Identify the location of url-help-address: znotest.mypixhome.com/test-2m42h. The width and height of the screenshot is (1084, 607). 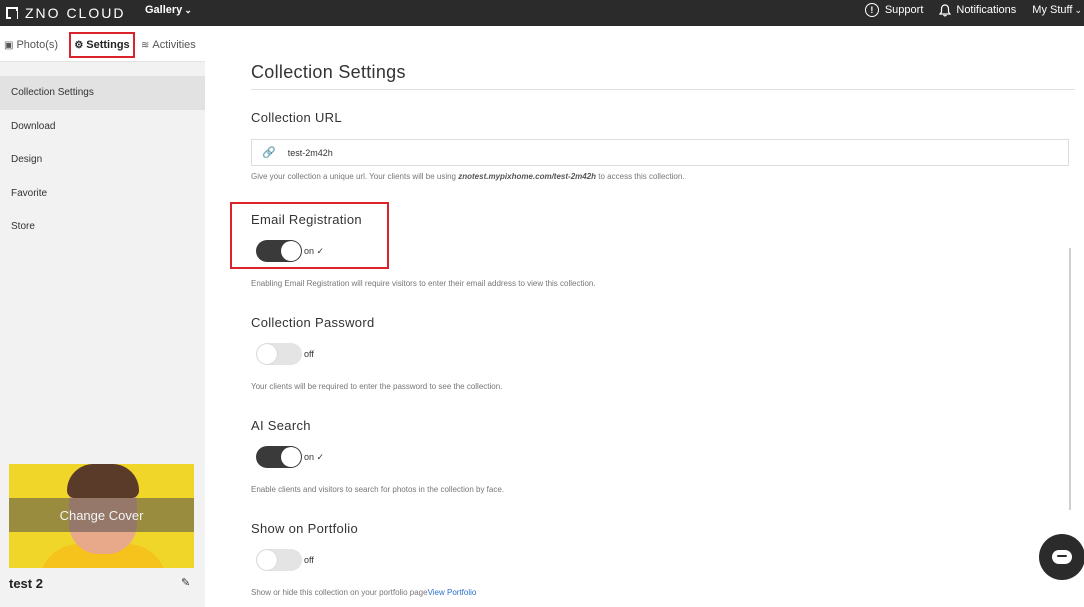
(527, 176).